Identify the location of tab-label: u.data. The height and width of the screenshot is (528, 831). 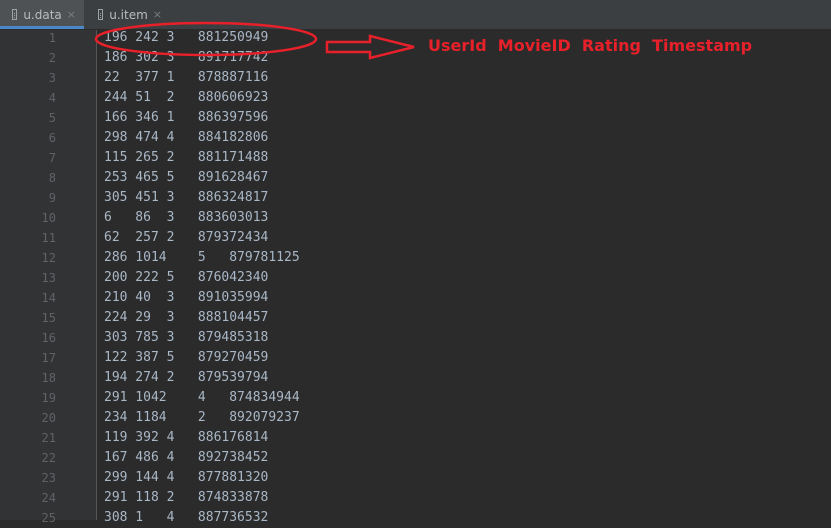
(42, 14).